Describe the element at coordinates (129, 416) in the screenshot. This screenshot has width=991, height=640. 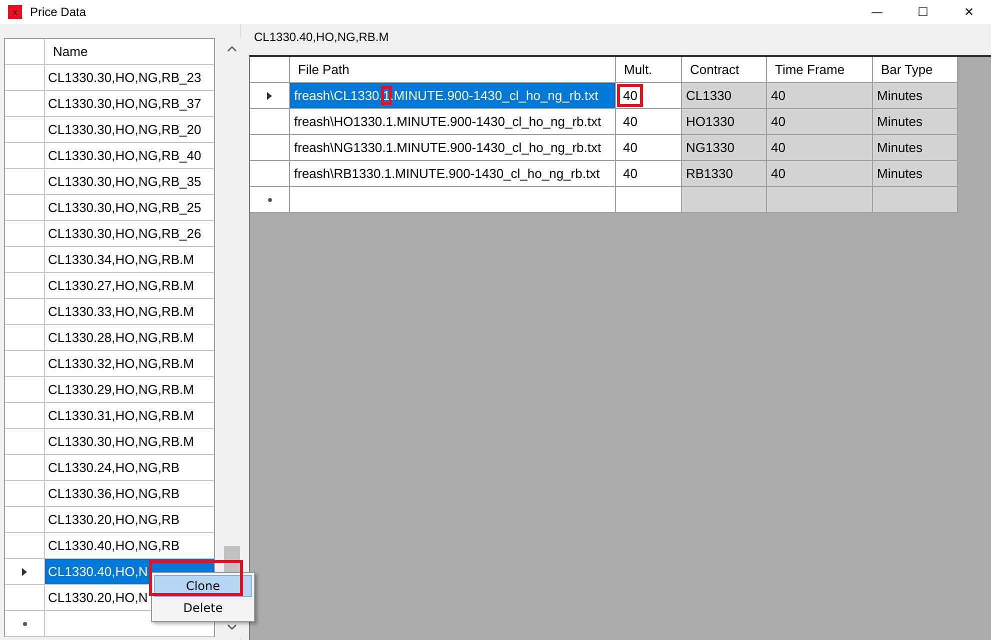
I see `name-cell: CL1330.31,HO,NG,RB.M` at that location.